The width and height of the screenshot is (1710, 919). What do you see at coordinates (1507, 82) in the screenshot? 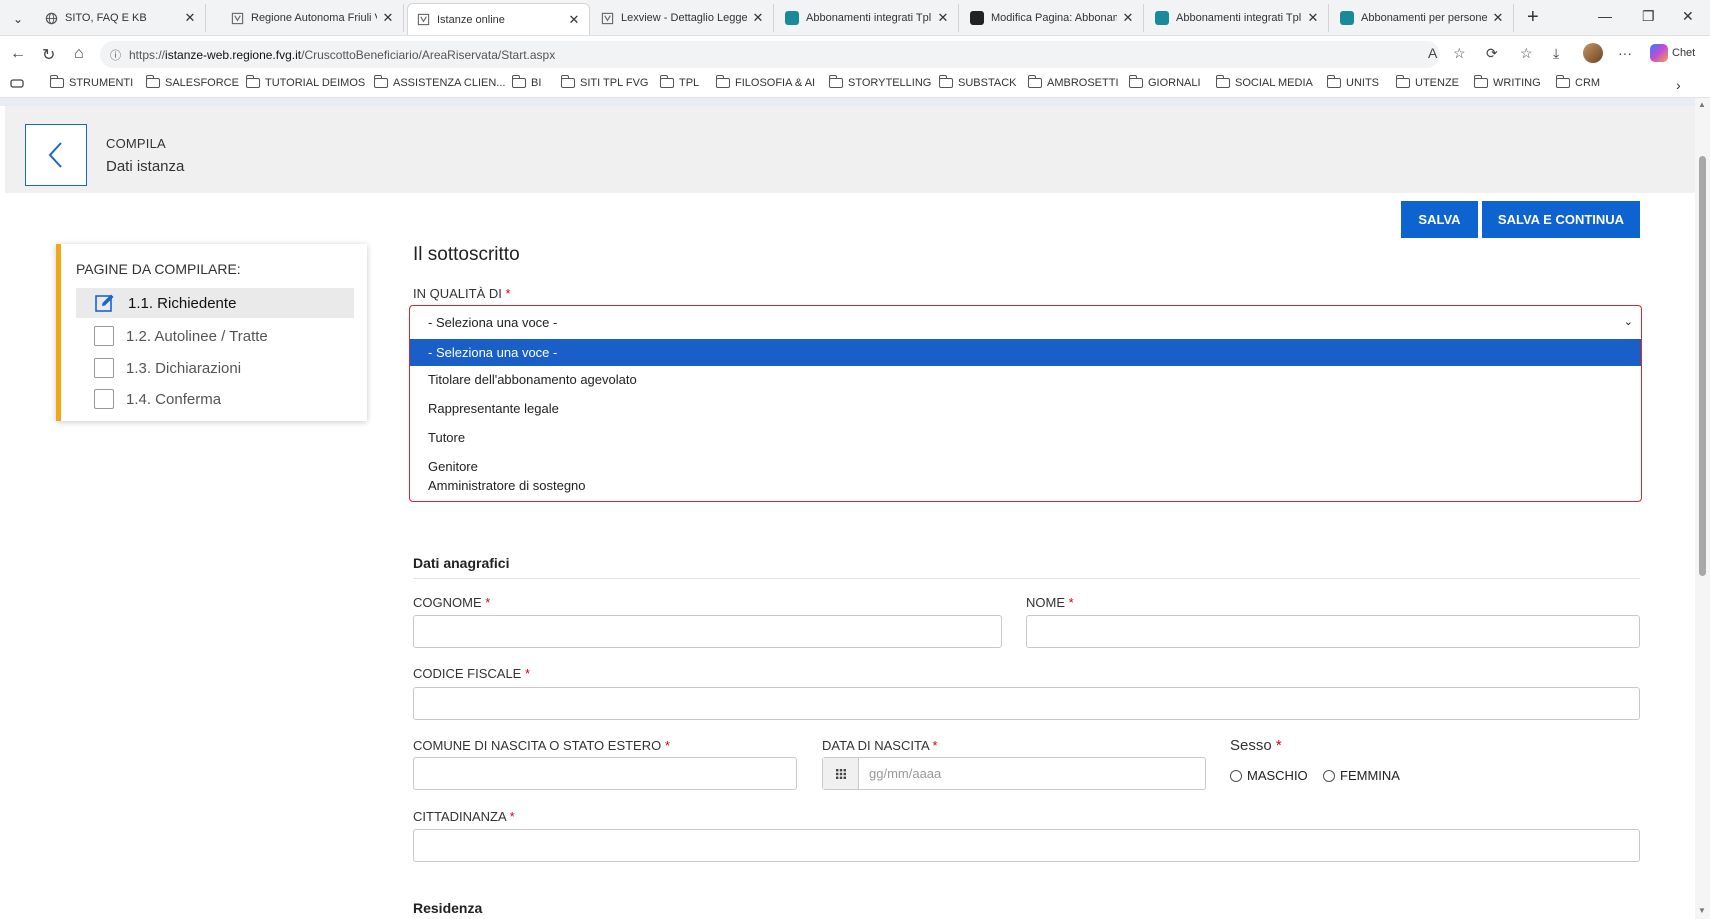
I see `bookmark-folder: WRITING` at bounding box center [1507, 82].